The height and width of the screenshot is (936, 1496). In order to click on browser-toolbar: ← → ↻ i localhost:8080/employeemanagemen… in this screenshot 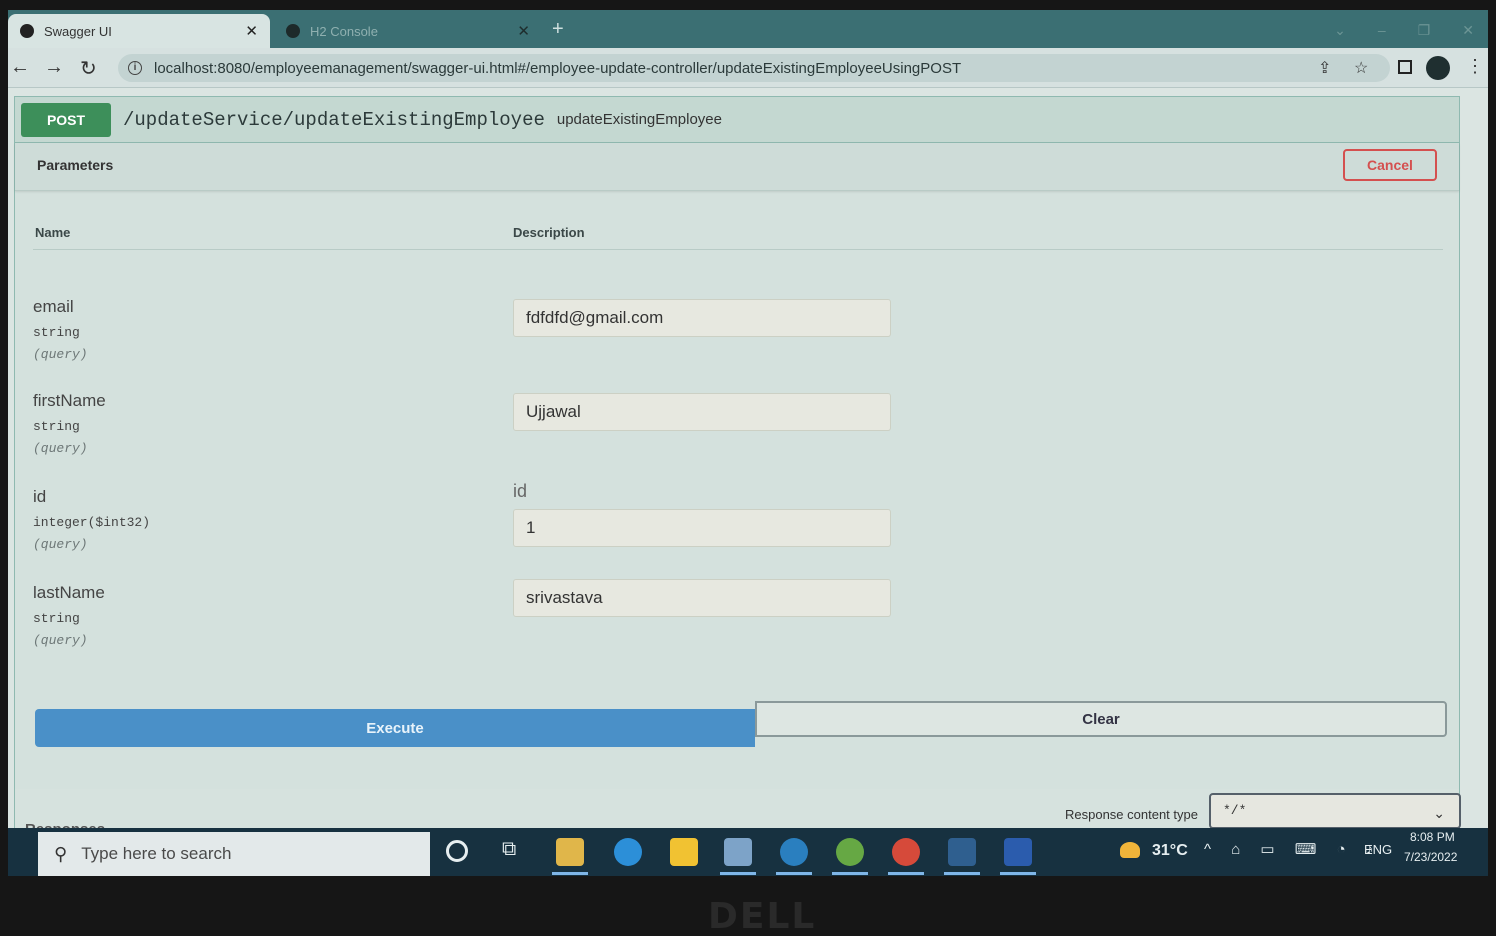, I will do `click(748, 68)`.